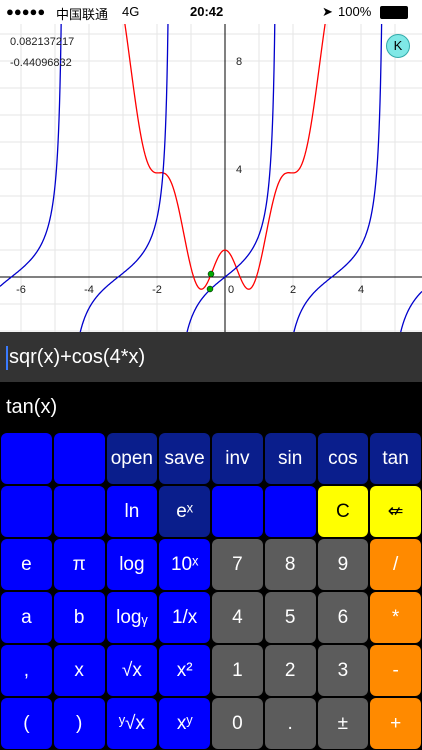 The image size is (422, 750). I want to click on expression-2-text: tan(x), so click(32, 407).